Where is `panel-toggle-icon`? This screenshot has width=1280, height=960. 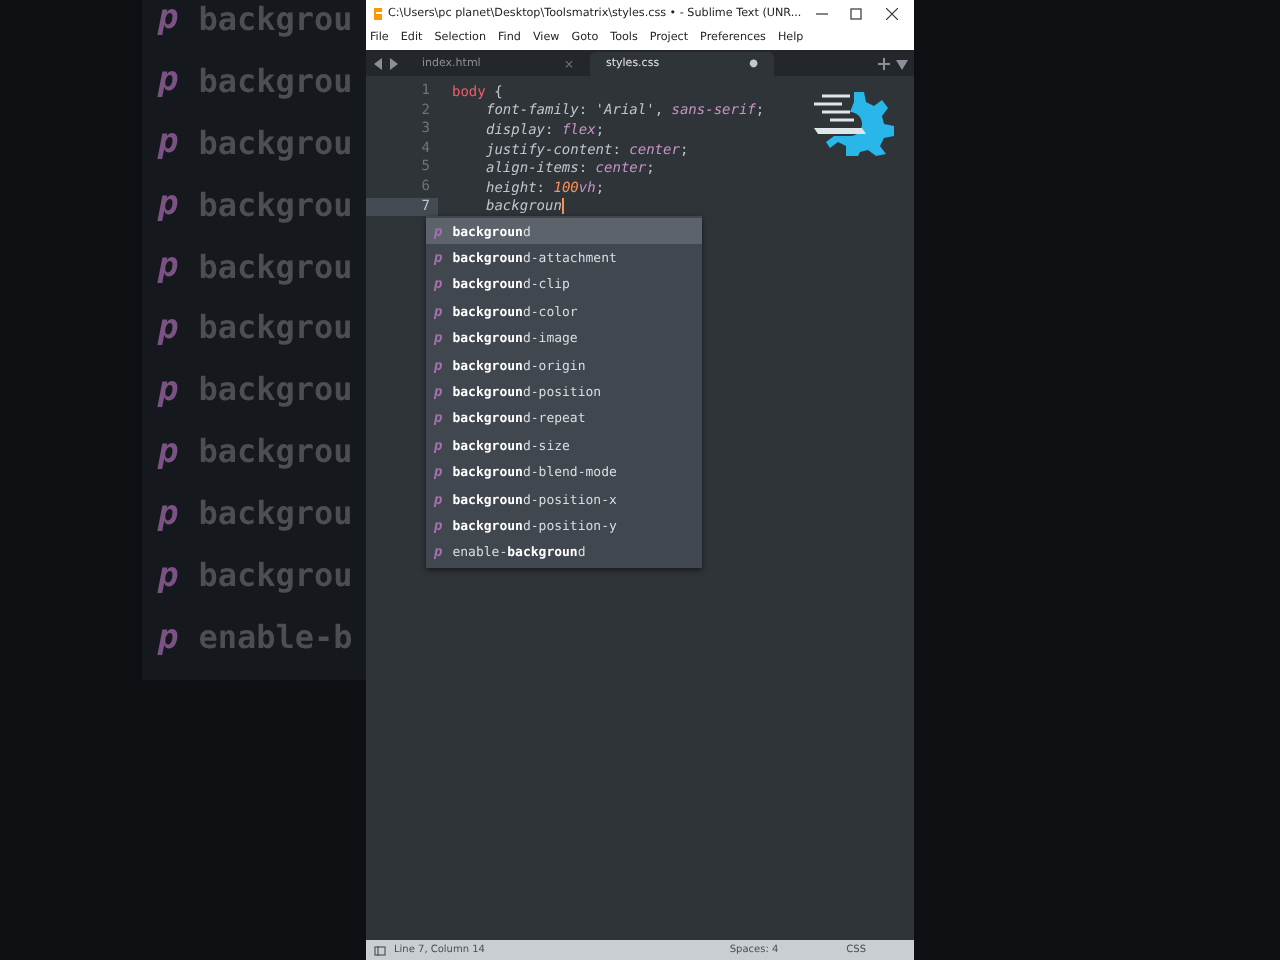 panel-toggle-icon is located at coordinates (380, 950).